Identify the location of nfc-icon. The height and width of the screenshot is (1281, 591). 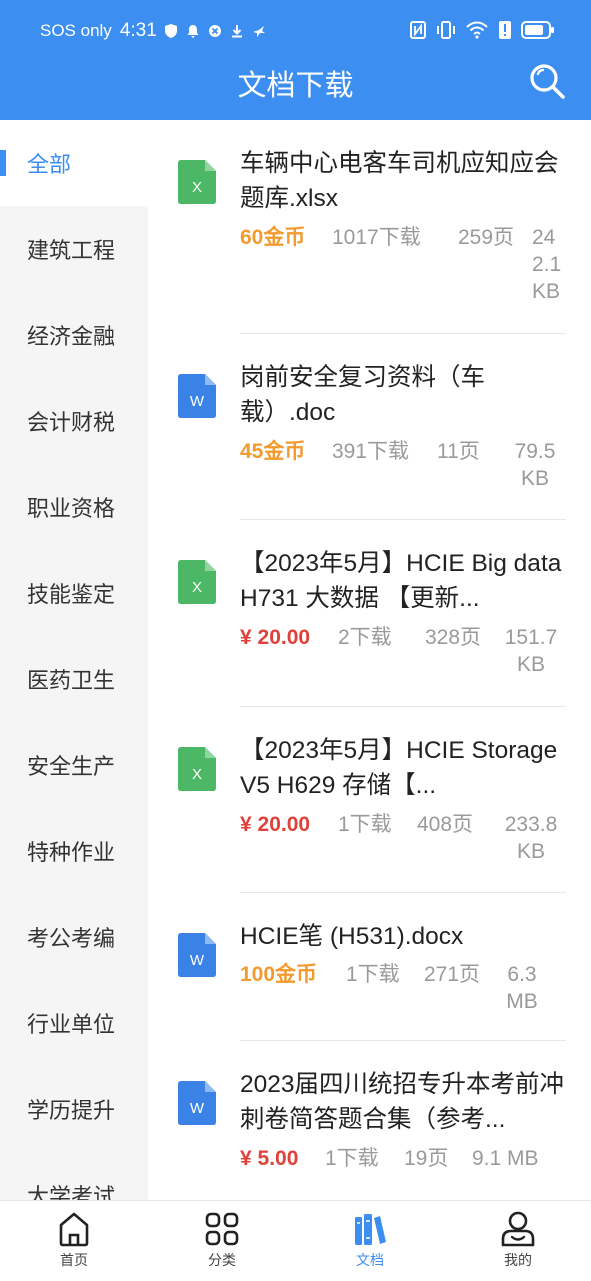
(418, 30).